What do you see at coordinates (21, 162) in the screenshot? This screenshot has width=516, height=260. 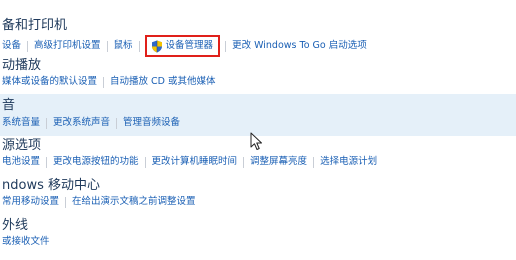 I see `link-battery-settings: 电池设置` at bounding box center [21, 162].